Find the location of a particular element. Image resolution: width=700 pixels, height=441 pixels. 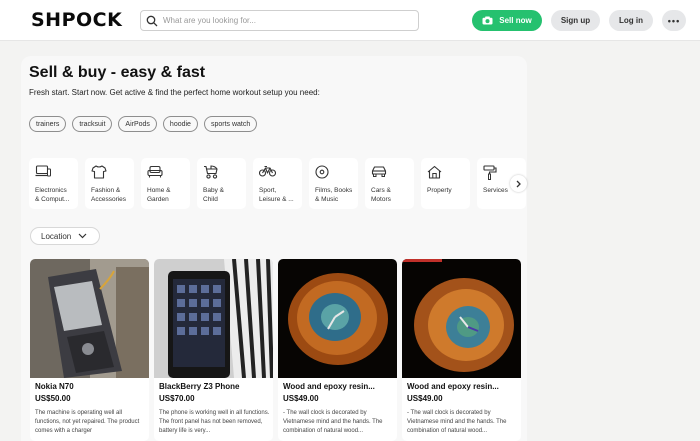

sell-now-button: Sell now is located at coordinates (507, 20).